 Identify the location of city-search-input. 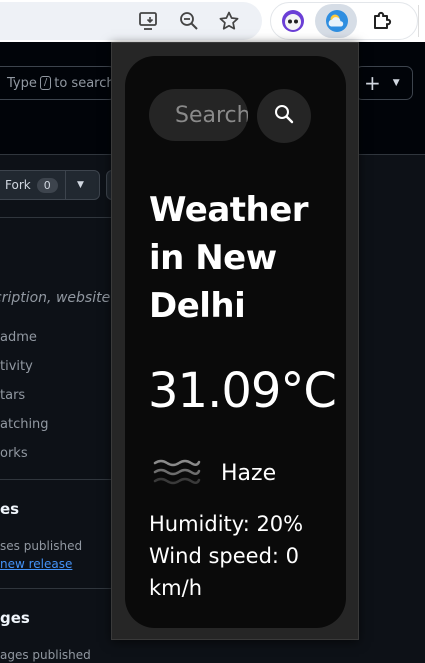
(198, 115).